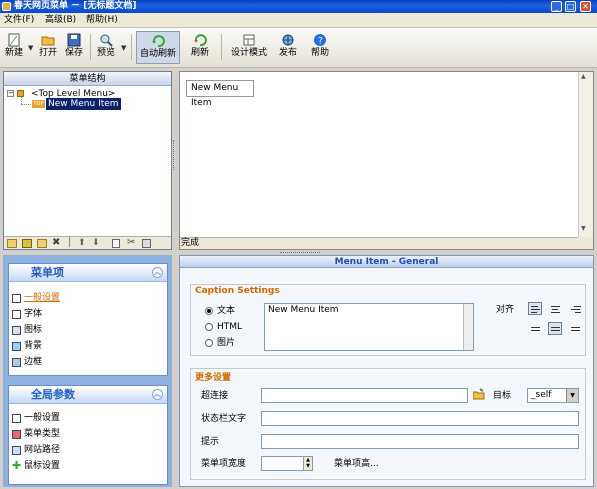  I want to click on tree-collapse-icon: −, so click(10, 93).